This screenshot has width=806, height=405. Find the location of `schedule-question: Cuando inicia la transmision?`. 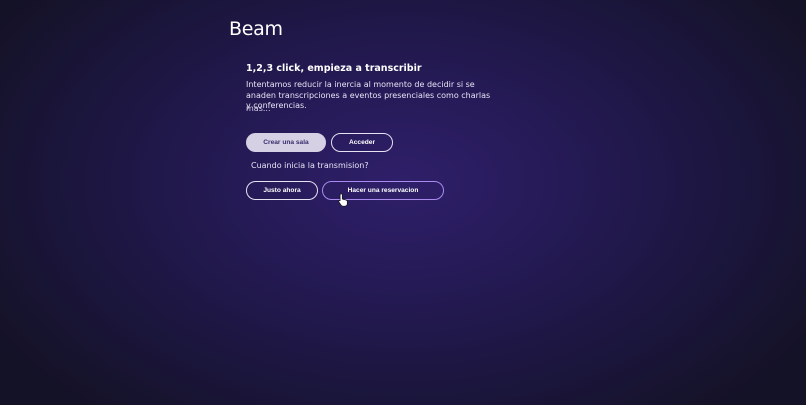

schedule-question: Cuando inicia la transmision? is located at coordinates (310, 165).